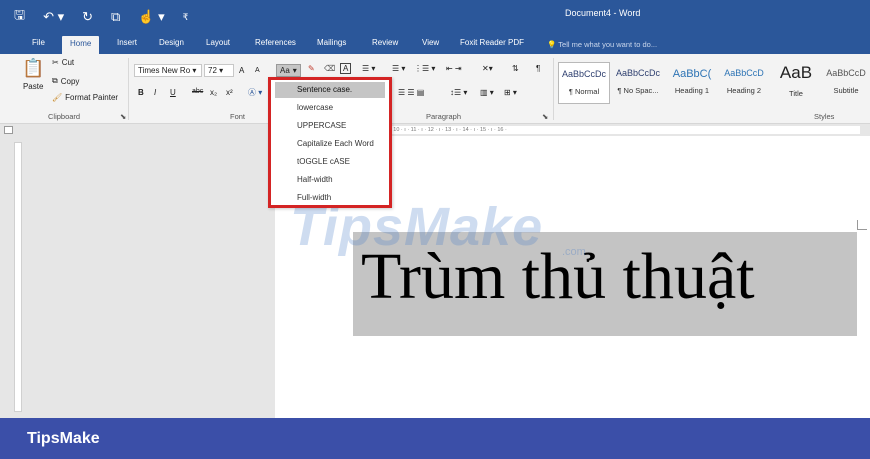 The height and width of the screenshot is (459, 870). What do you see at coordinates (87, 17) in the screenshot?
I see `redo-icon: ↻` at bounding box center [87, 17].